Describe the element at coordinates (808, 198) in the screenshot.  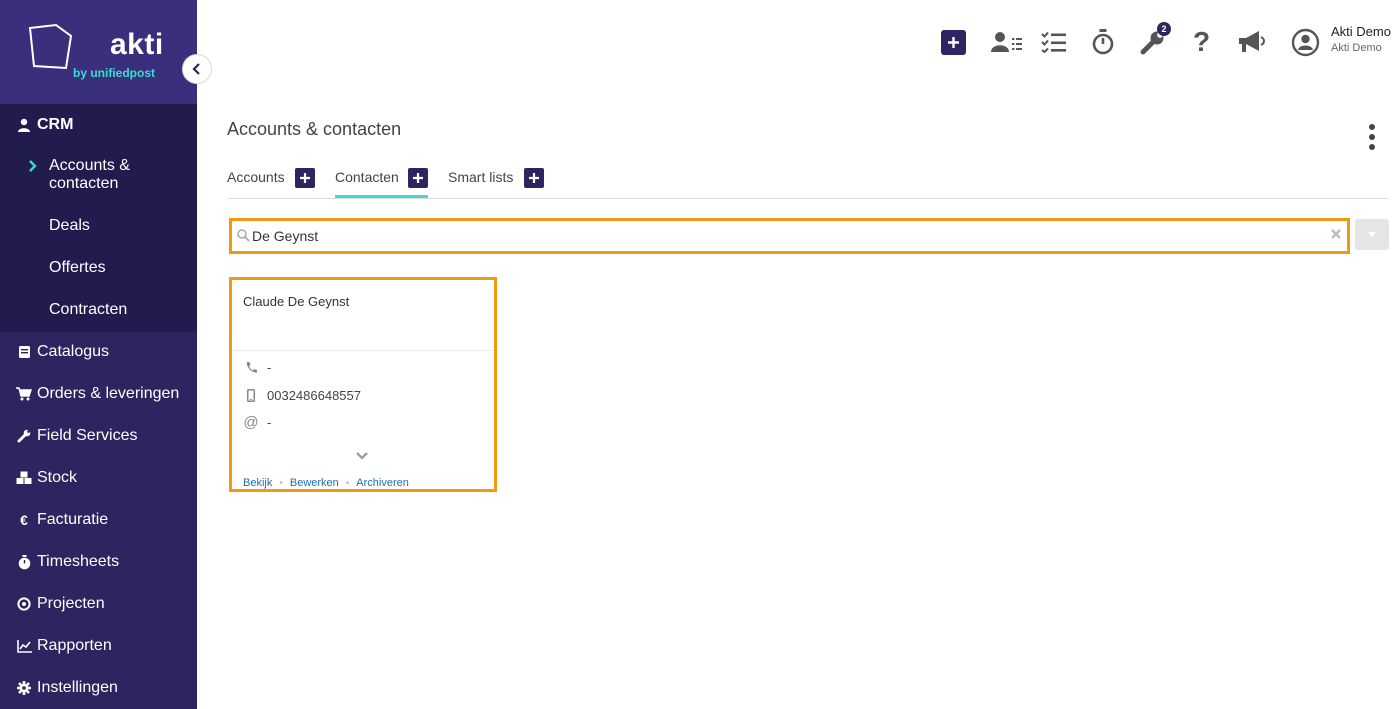
I see `tabs-divider` at that location.